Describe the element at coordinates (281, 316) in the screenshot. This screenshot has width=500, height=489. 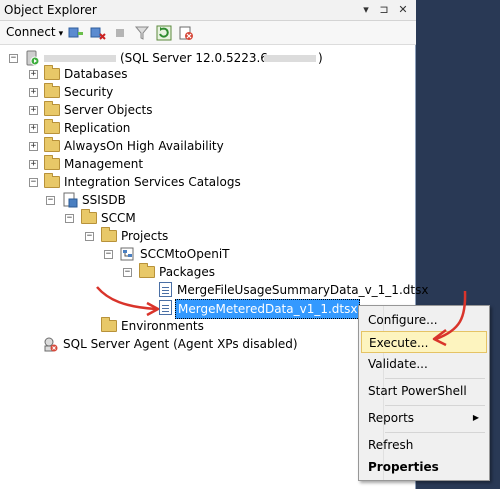
I see `annotation-arrows` at that location.